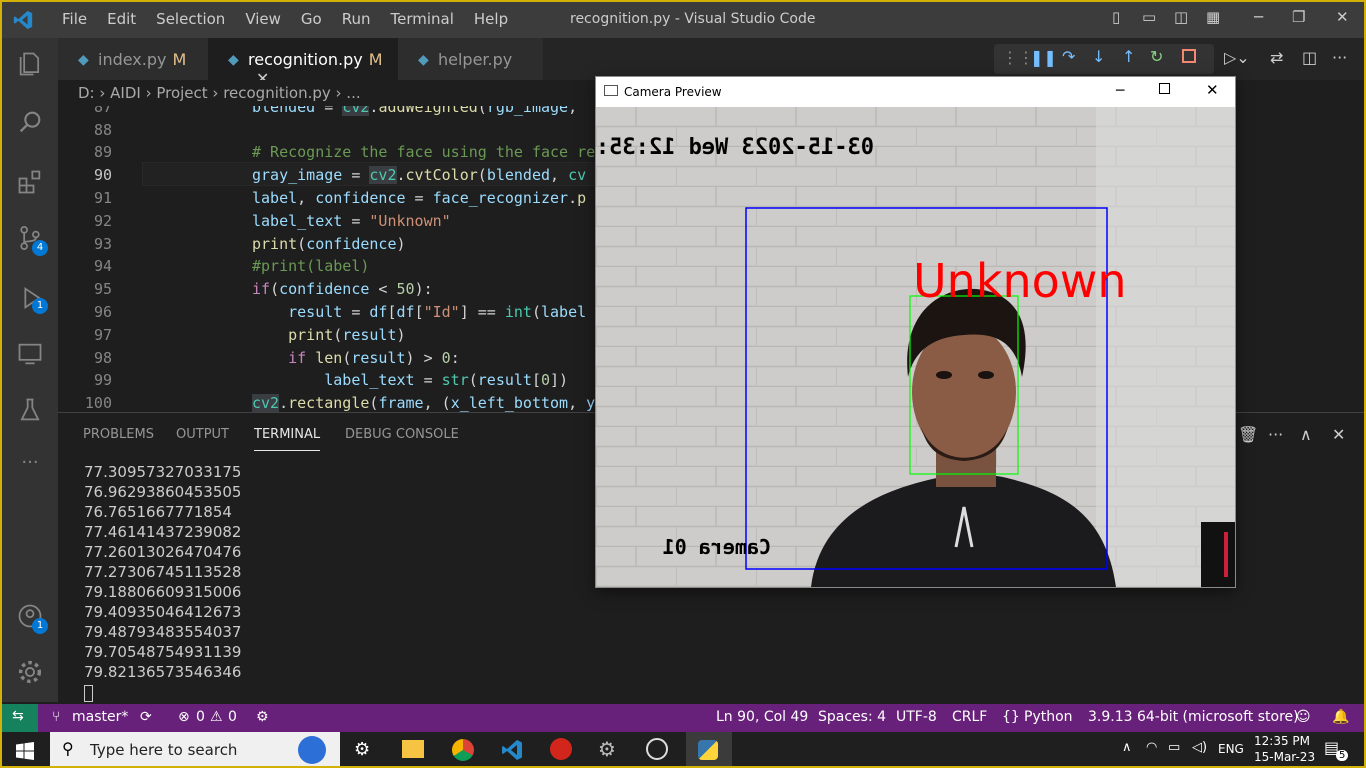  Describe the element at coordinates (30, 672) in the screenshot. I see `settings-gear-icon` at that location.